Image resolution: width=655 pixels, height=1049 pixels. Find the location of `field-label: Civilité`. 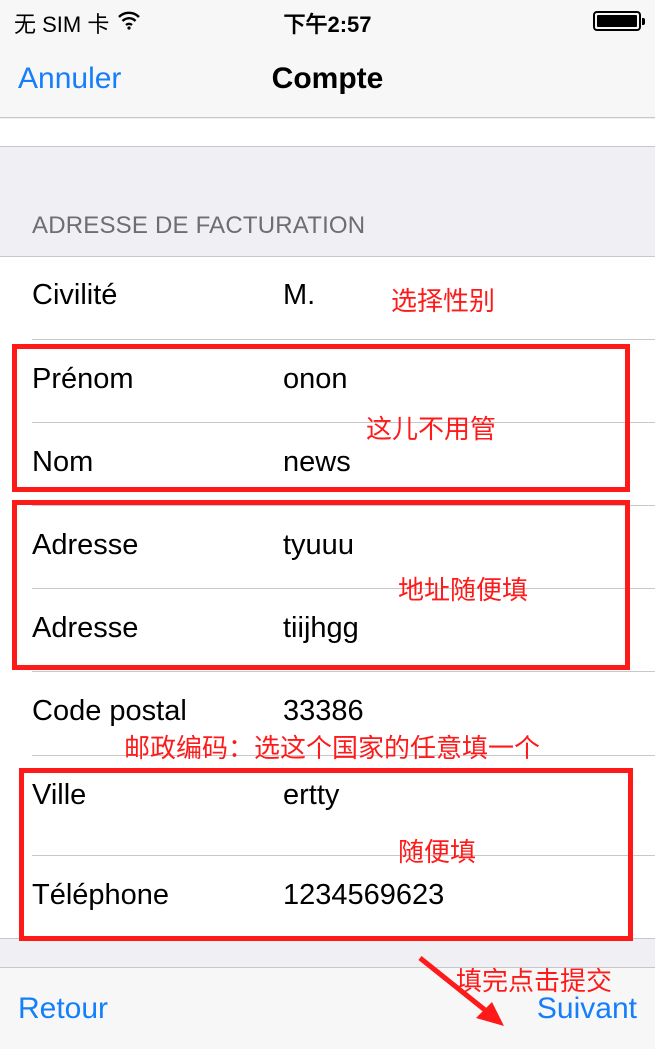

field-label: Civilité is located at coordinates (75, 295).